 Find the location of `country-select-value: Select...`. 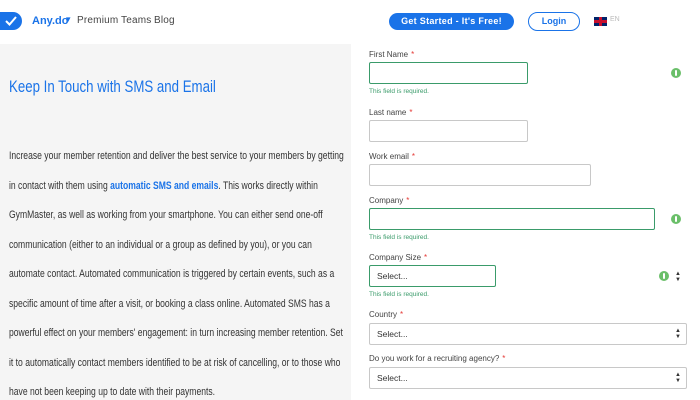

country-select-value: Select... is located at coordinates (392, 334).